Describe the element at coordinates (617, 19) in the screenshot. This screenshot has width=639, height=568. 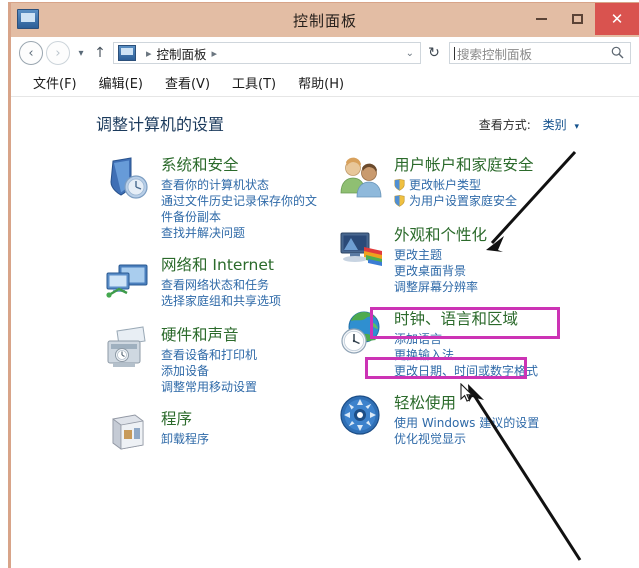
I see `close-button: ✕` at that location.